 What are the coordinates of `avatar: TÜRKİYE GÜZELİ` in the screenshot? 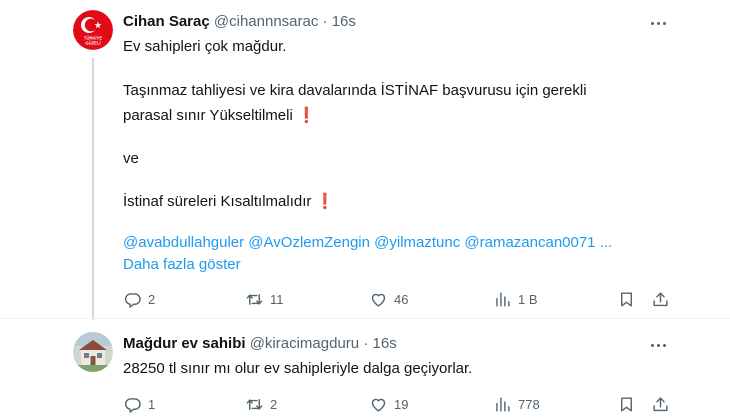 It's located at (93, 30).